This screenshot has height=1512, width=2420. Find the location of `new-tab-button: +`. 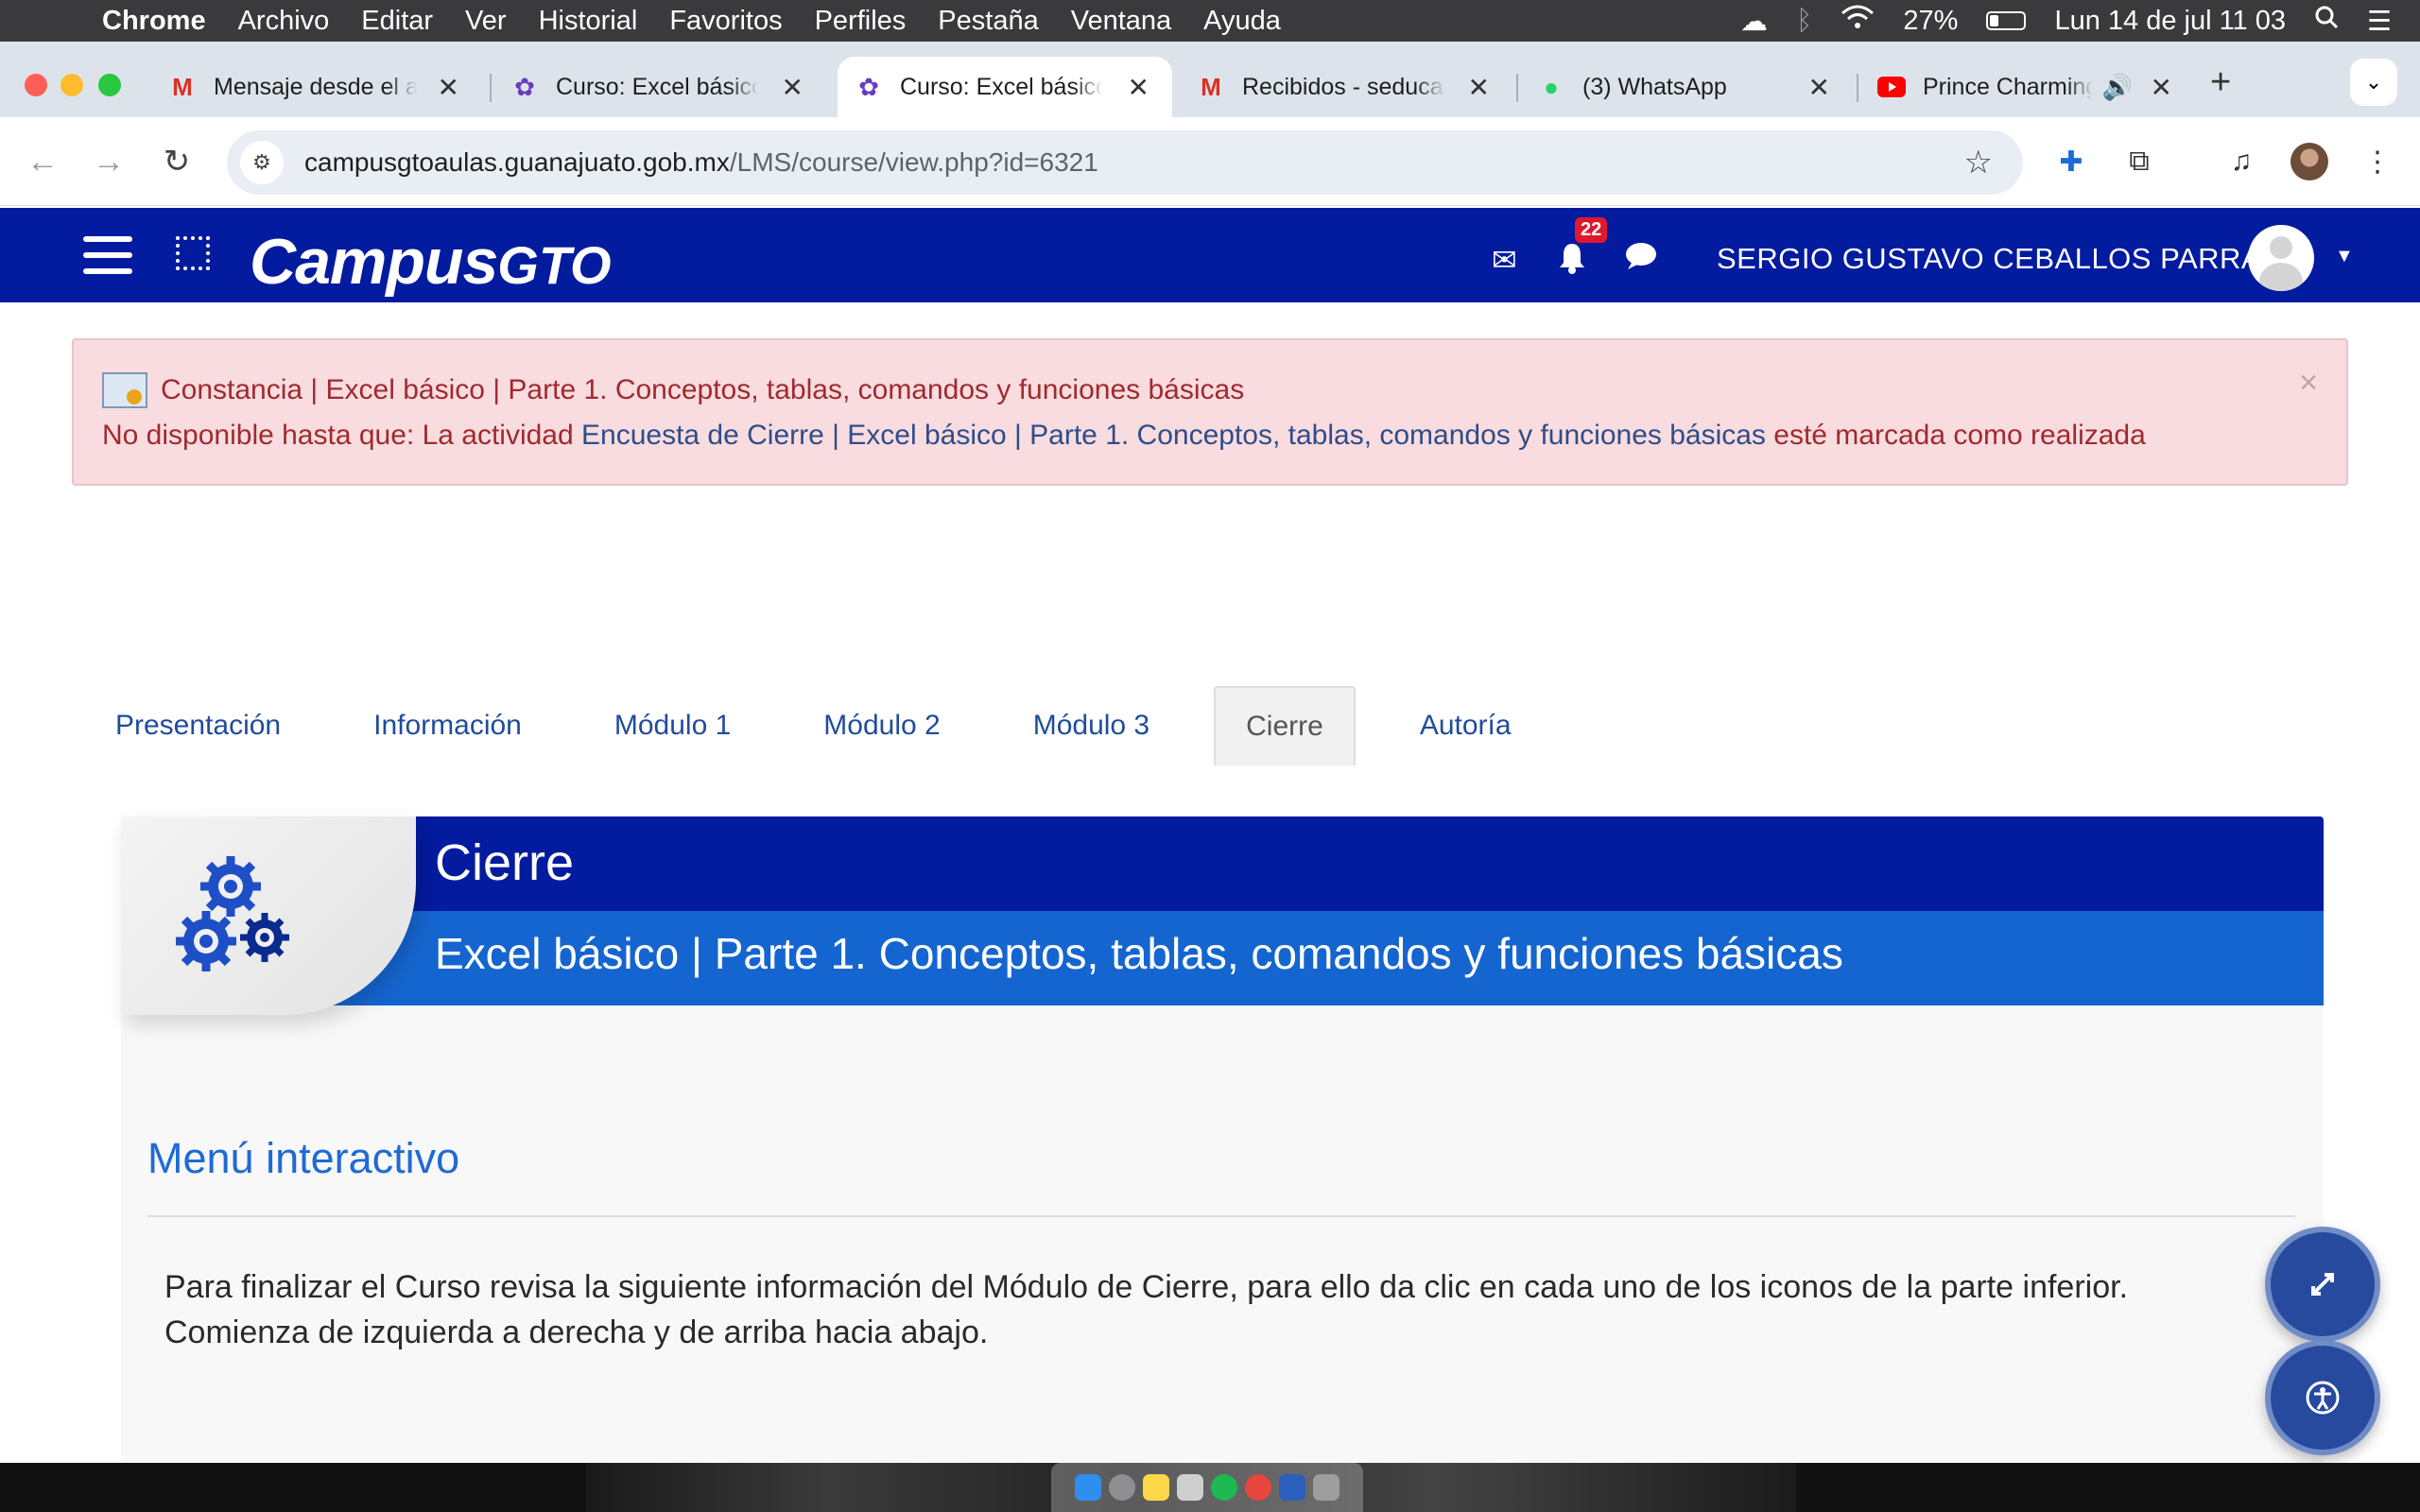

new-tab-button: + is located at coordinates (2220, 82).